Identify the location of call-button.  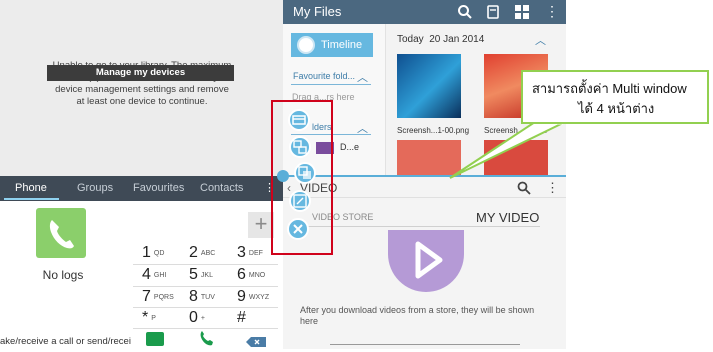
(207, 338).